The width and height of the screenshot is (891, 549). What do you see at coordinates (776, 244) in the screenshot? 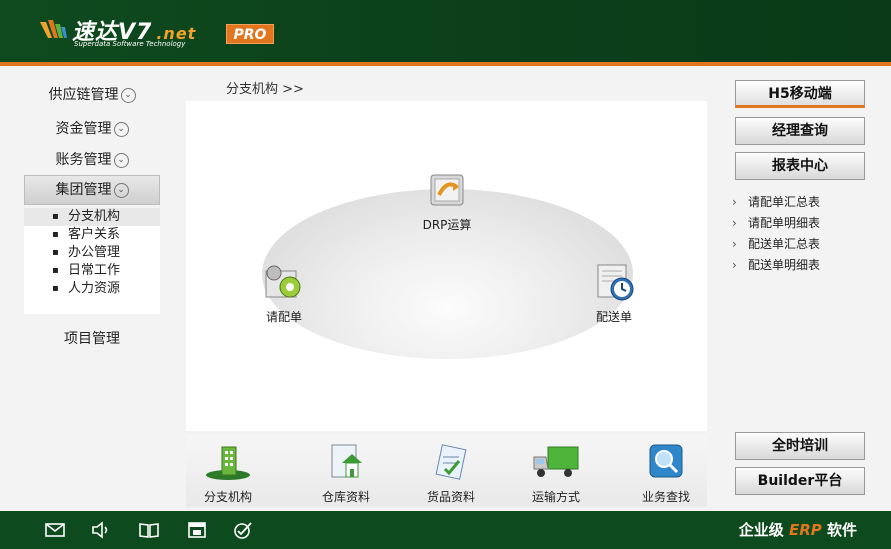
I see `report-link-delivery-summary: › 配送单汇总表` at bounding box center [776, 244].